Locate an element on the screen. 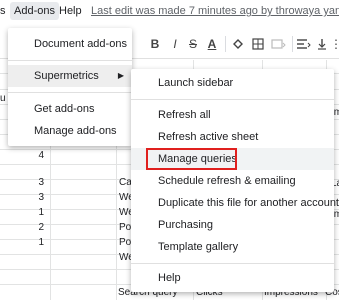 This screenshot has width=339, height=300. menu-addons: Add-ons is located at coordinates (34, 11).